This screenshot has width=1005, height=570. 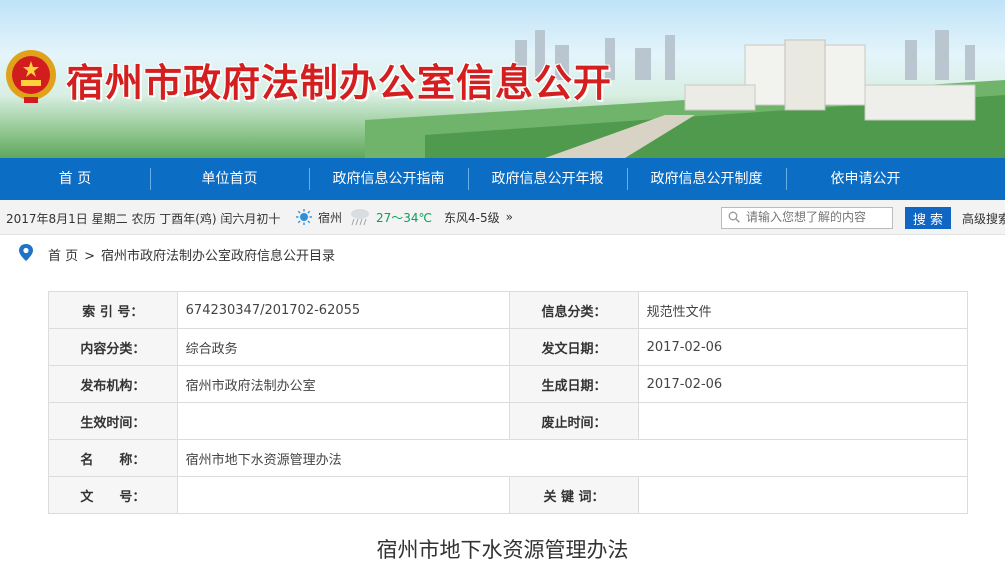 What do you see at coordinates (803, 384) in the screenshot?
I see `generated-date-value: 2017-02-06` at bounding box center [803, 384].